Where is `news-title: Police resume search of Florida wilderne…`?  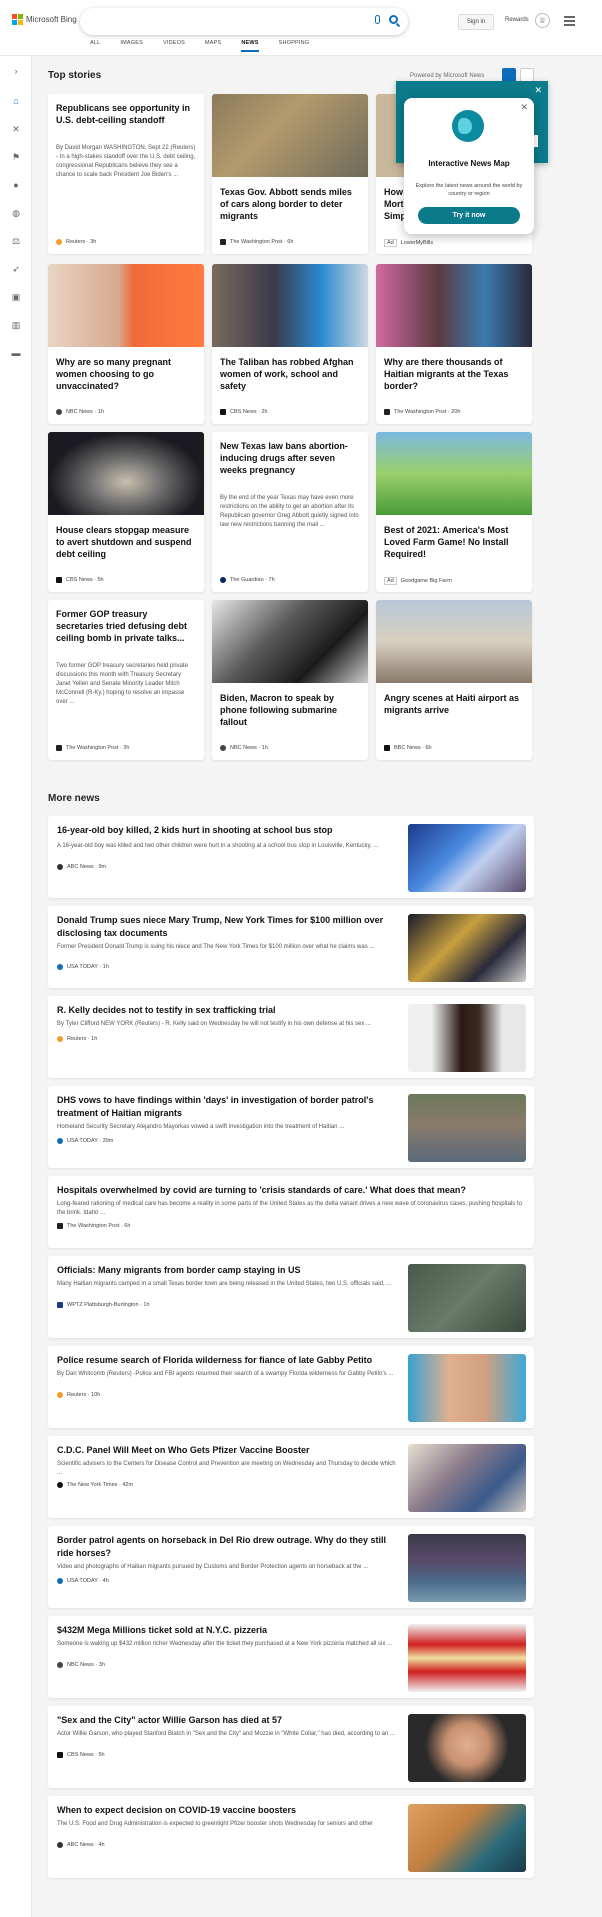 news-title: Police resume search of Florida wilderne… is located at coordinates (229, 1360).